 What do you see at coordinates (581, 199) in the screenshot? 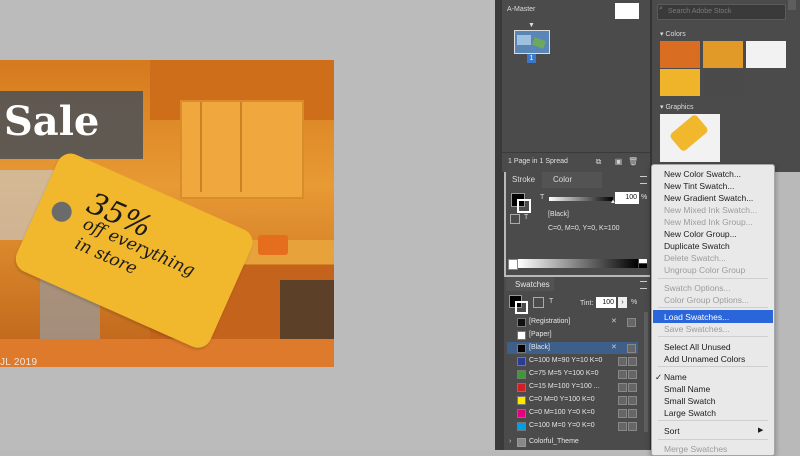
I see `tint-slider` at bounding box center [581, 199].